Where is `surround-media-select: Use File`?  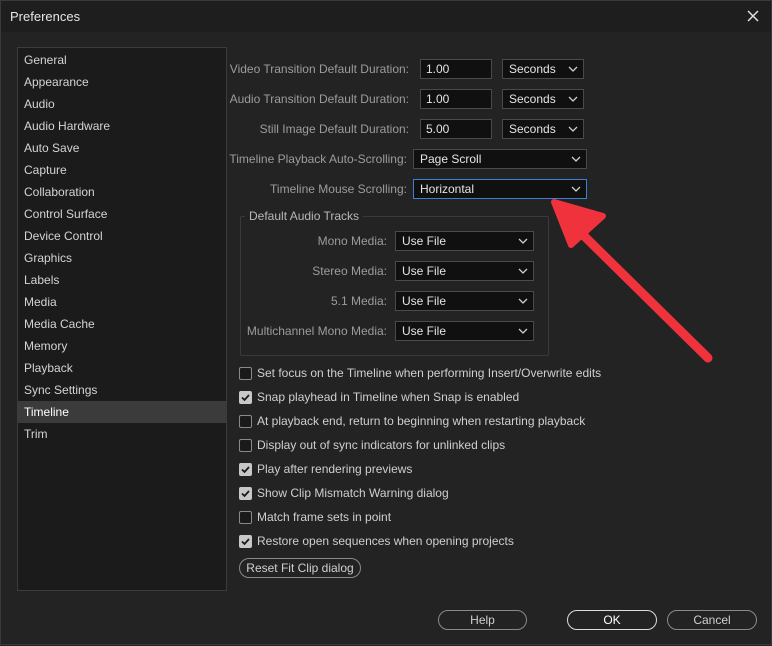
surround-media-select: Use File is located at coordinates (464, 301).